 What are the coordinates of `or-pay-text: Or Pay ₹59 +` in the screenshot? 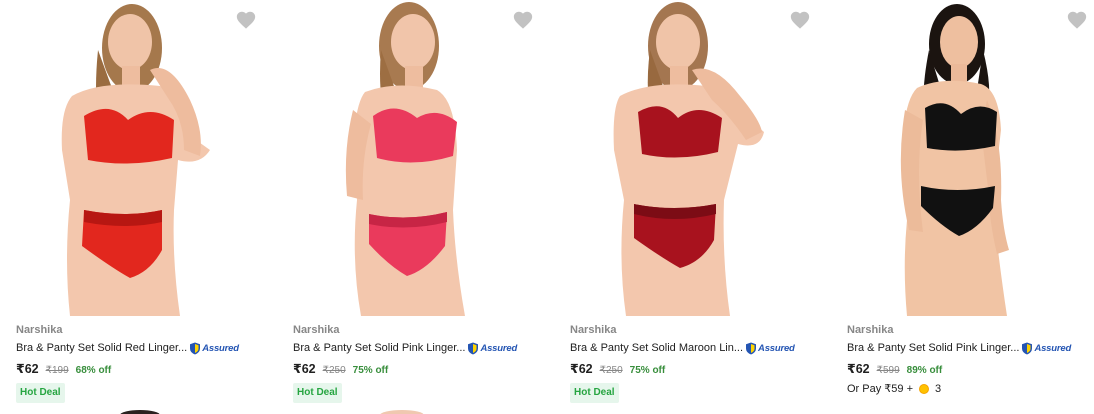 It's located at (880, 389).